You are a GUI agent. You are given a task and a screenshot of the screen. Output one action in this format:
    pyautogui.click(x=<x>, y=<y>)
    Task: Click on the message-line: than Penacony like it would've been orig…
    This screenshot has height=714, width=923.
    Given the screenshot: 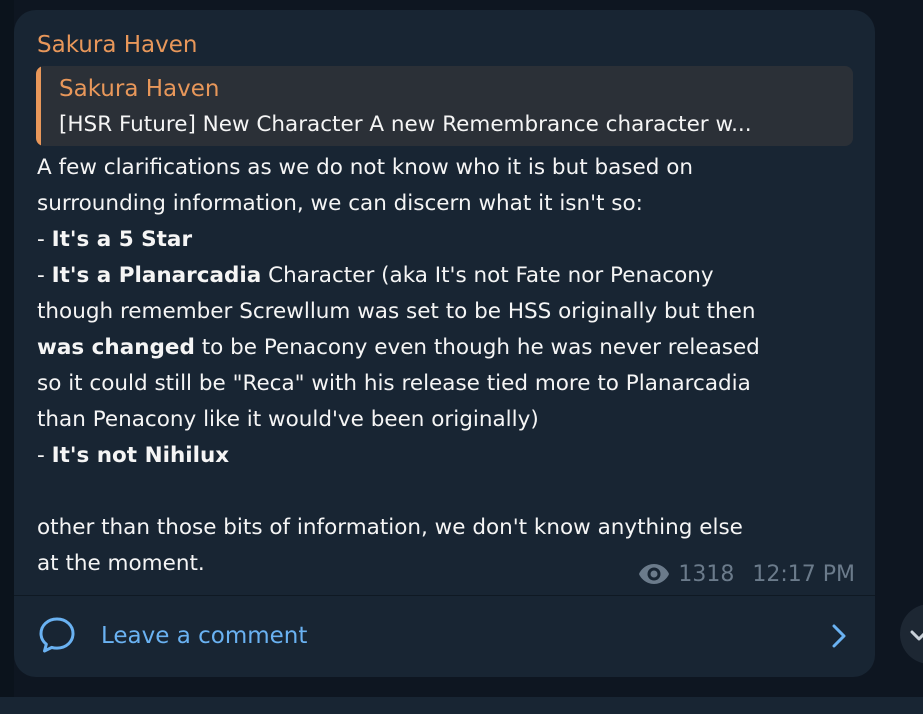 What is the action you would take?
    pyautogui.click(x=288, y=419)
    